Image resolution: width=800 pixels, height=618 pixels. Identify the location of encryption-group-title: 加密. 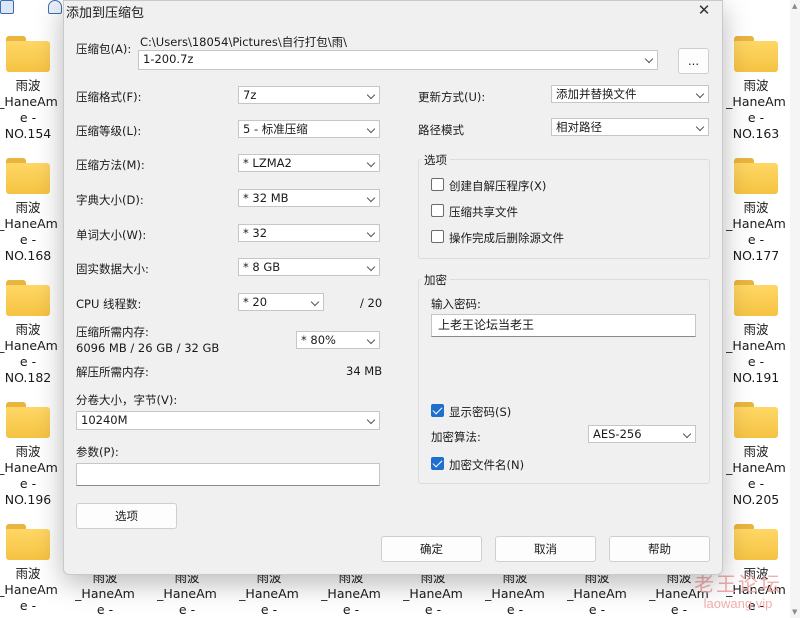
(435, 280).